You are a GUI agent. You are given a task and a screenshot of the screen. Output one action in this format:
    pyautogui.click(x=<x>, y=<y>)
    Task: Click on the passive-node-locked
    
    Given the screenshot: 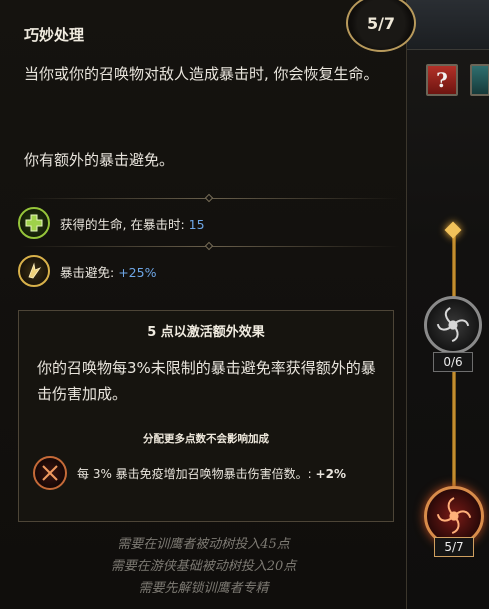 What is the action you would take?
    pyautogui.click(x=453, y=325)
    